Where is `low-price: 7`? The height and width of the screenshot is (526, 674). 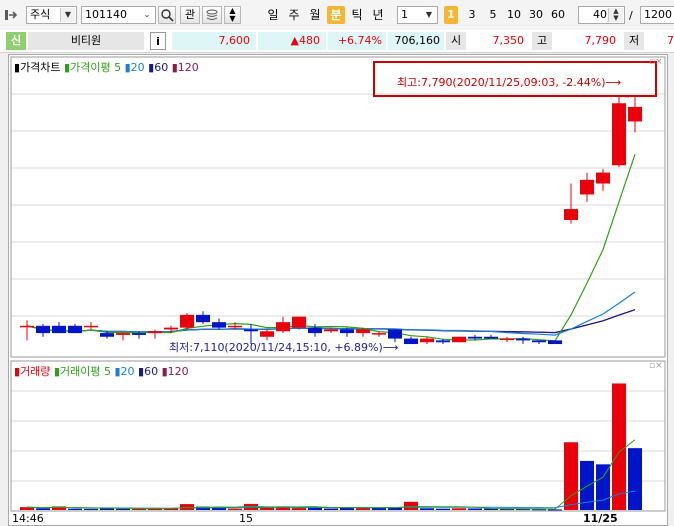
low-price: 7 is located at coordinates (660, 41).